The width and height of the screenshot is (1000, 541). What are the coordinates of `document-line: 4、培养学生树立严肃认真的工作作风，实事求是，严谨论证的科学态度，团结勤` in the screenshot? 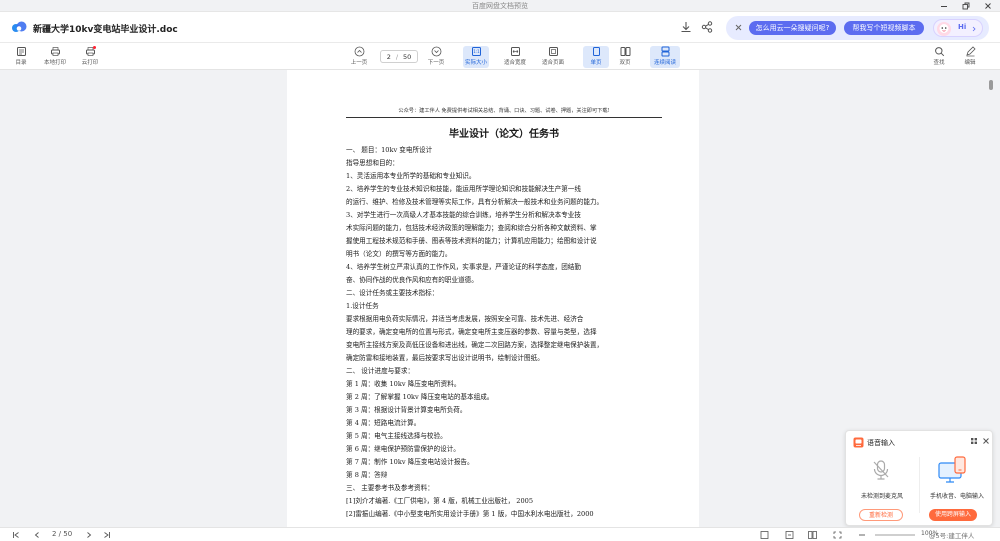 It's located at (463, 267).